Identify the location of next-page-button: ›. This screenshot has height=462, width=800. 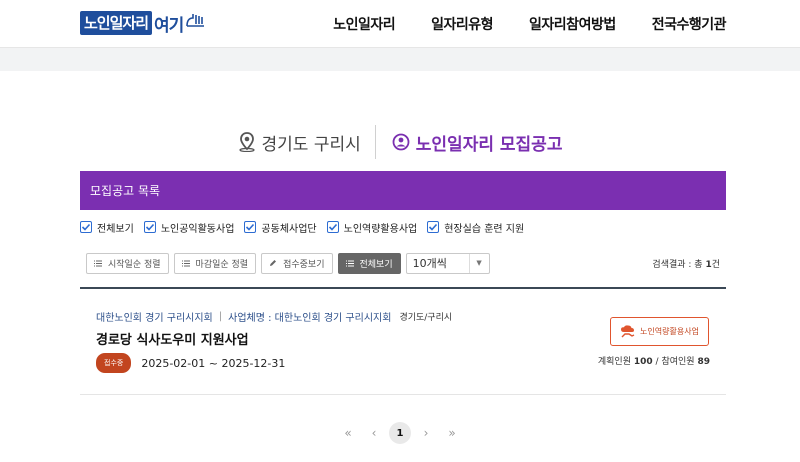
(426, 433).